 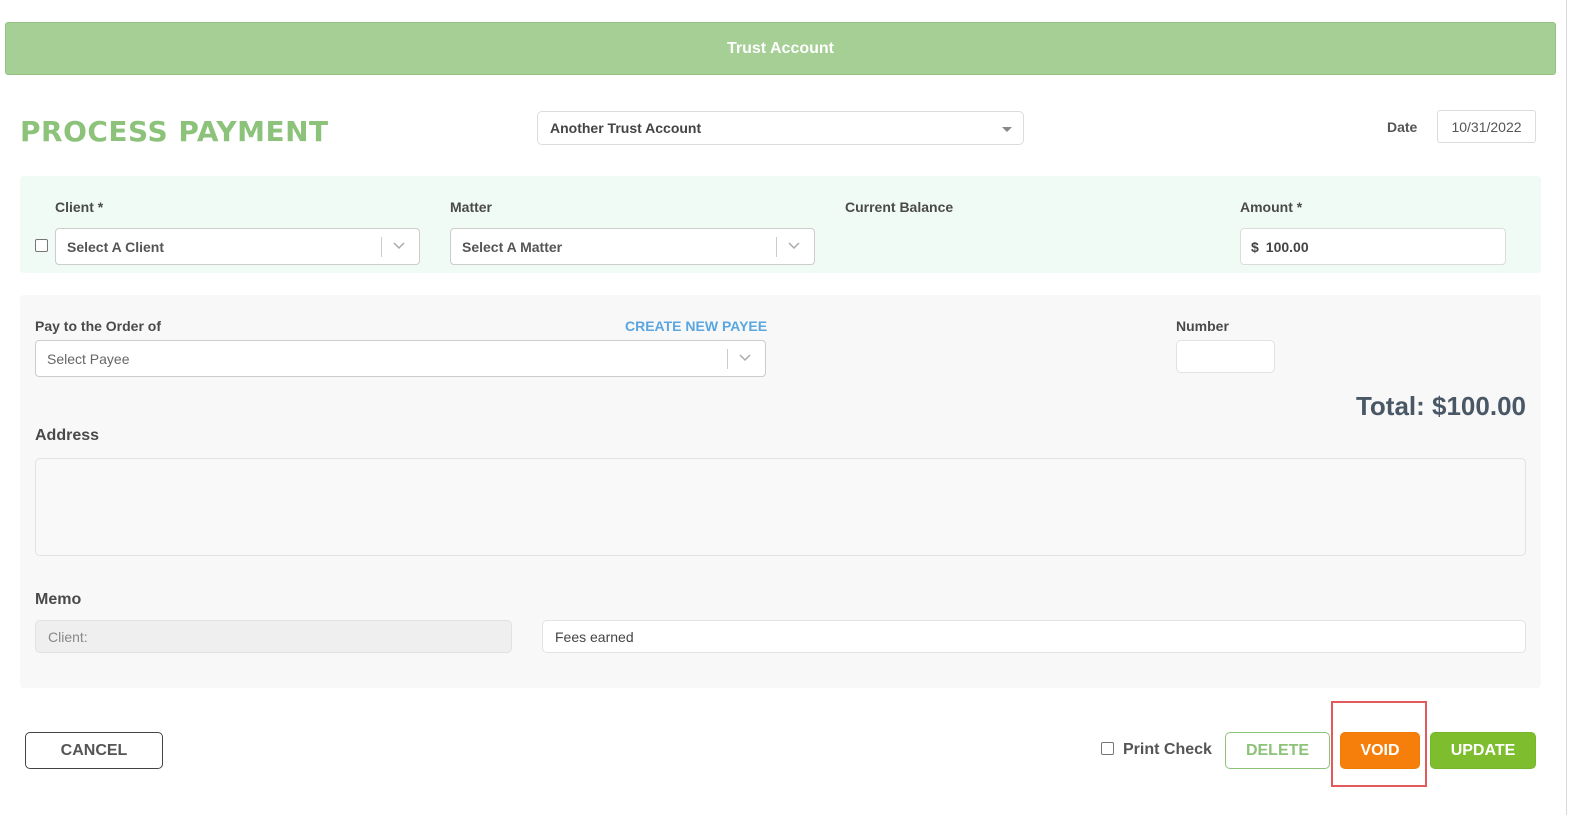 I want to click on matter-select: Select A Matter, so click(x=632, y=246).